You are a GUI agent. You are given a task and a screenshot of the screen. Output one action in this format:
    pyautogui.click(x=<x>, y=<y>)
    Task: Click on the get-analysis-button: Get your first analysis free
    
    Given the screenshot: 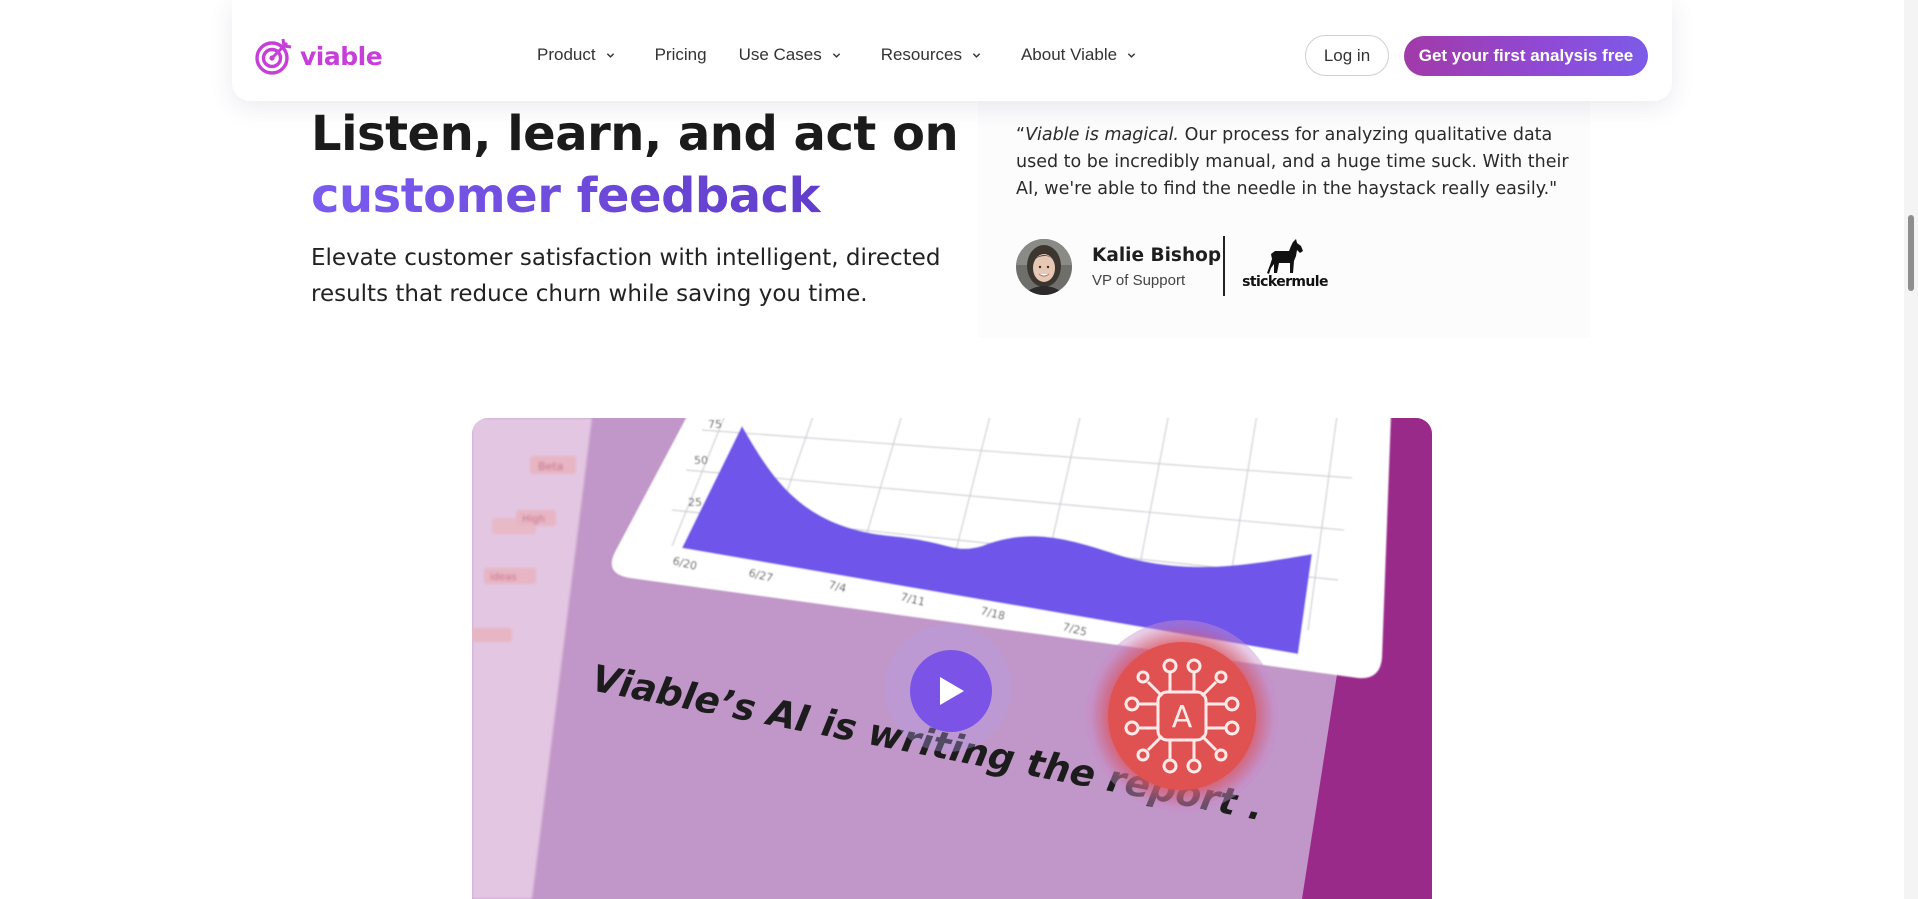 What is the action you would take?
    pyautogui.click(x=1526, y=56)
    